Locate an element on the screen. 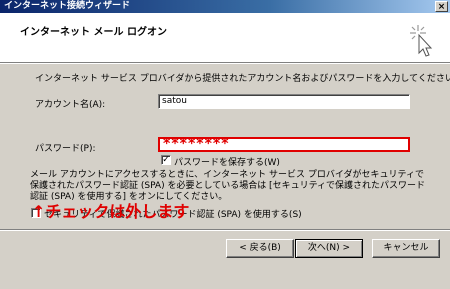 The height and width of the screenshot is (289, 450). next-button: 次へ(N) > is located at coordinates (329, 248).